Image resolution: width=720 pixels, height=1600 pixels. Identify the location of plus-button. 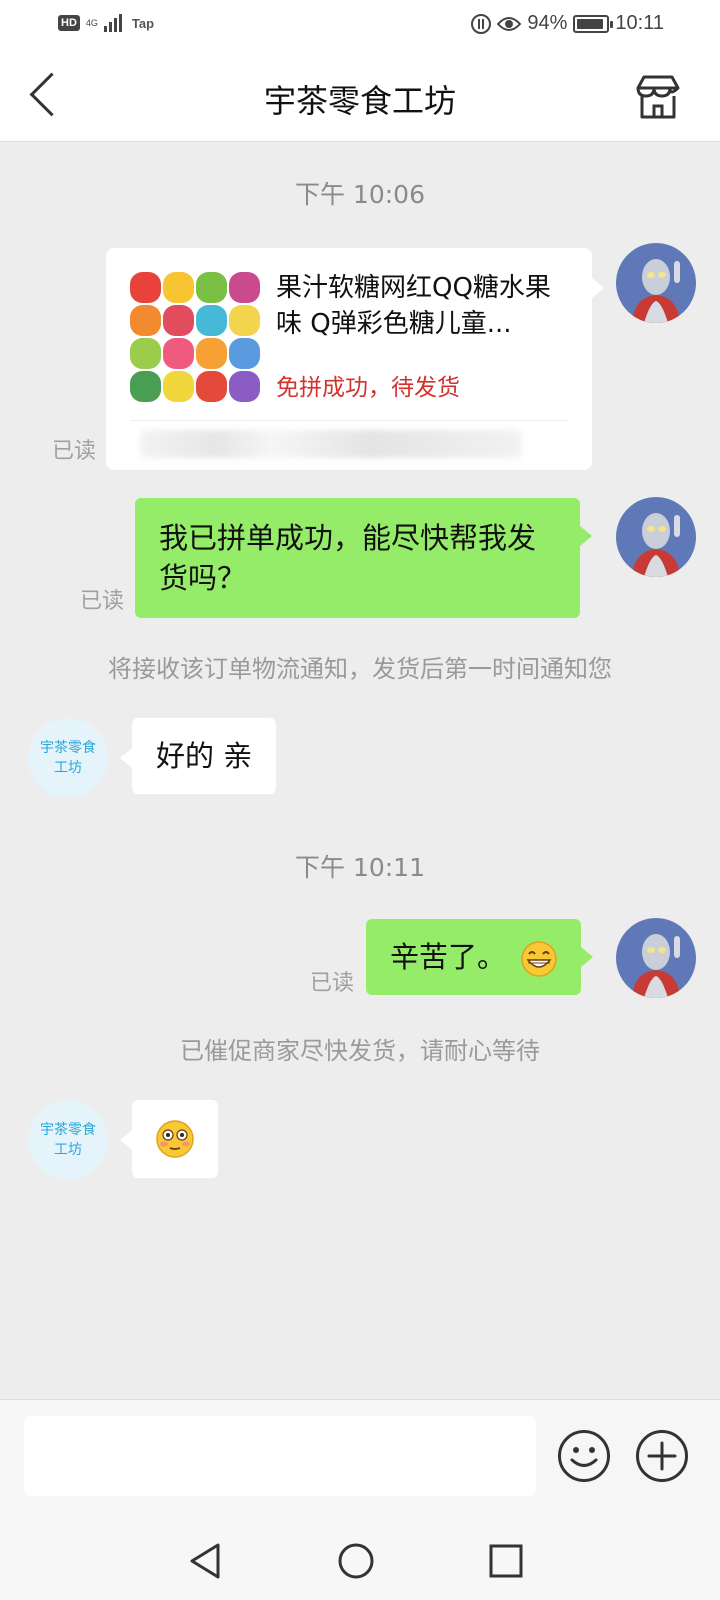
(662, 1456).